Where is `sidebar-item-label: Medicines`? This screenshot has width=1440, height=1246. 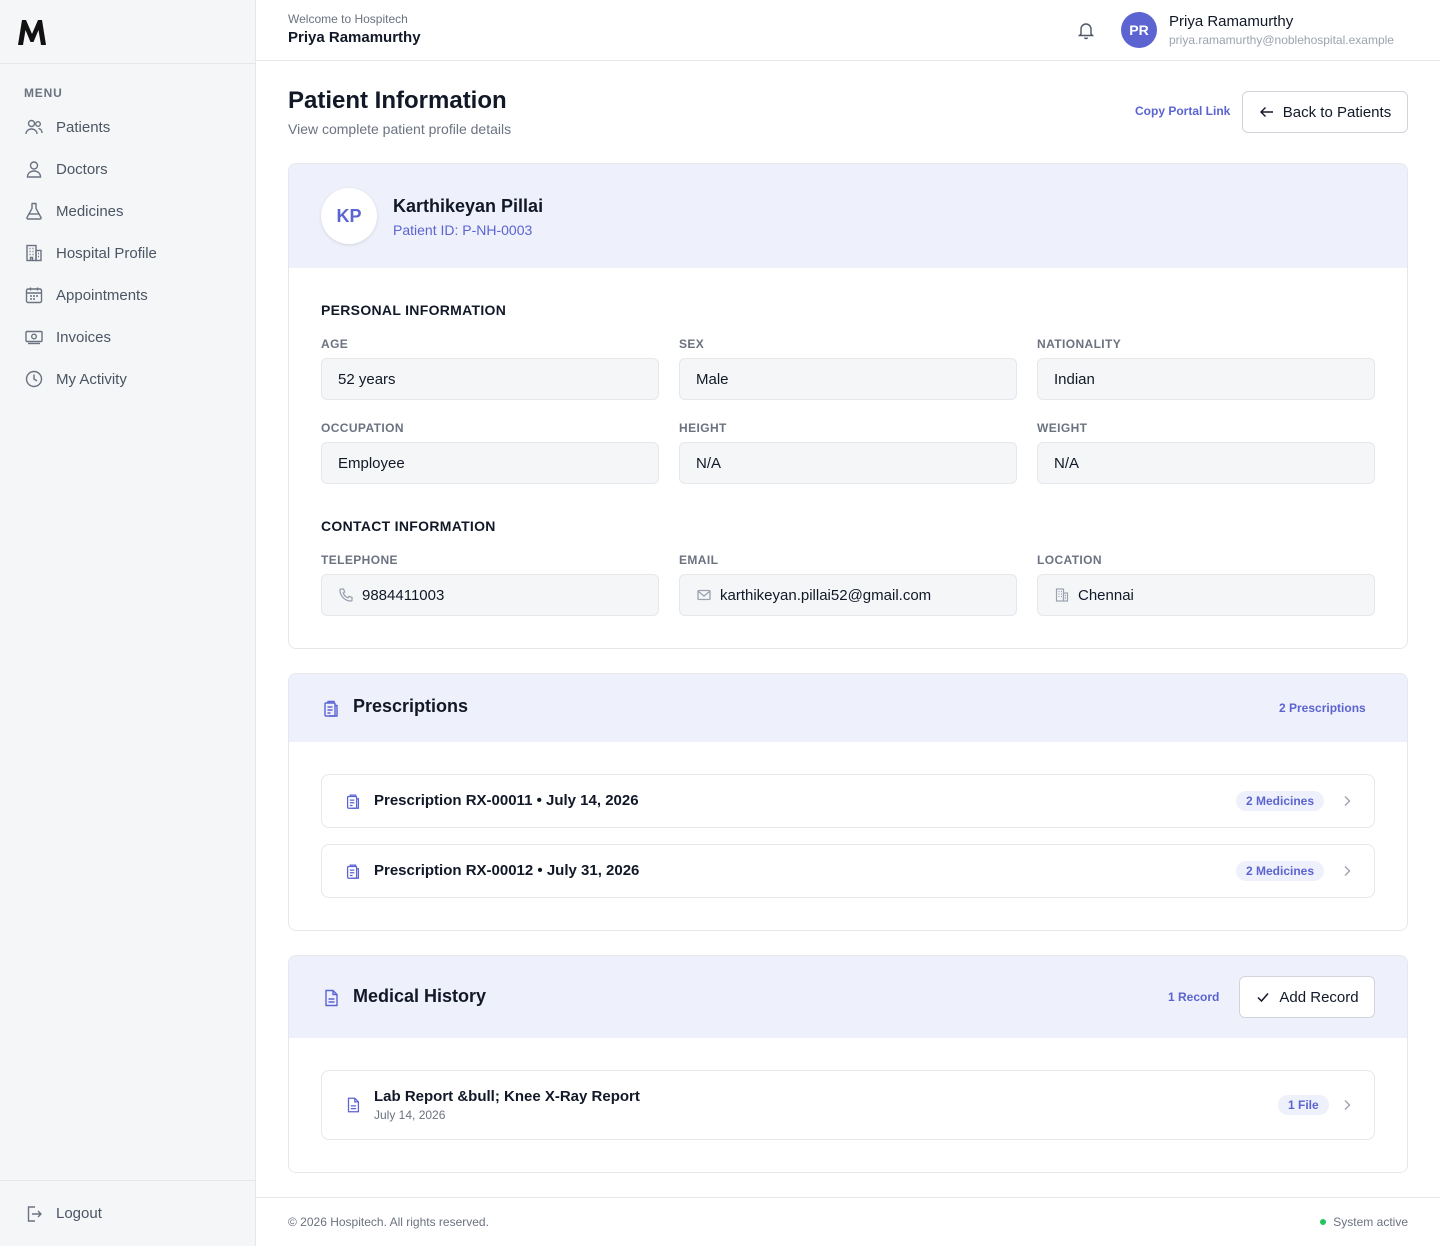
sidebar-item-label: Medicines is located at coordinates (90, 211).